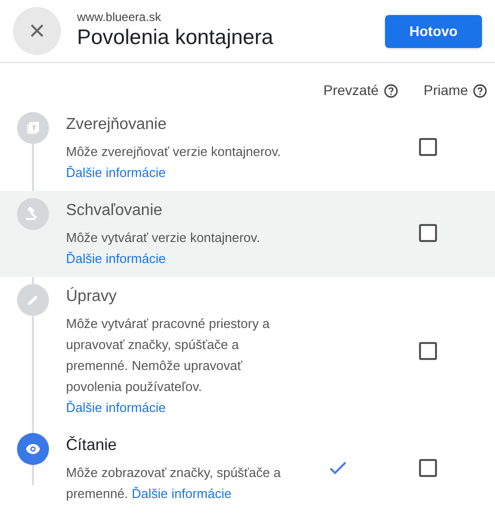 The image size is (495, 520). What do you see at coordinates (33, 449) in the screenshot?
I see `eye-icon` at bounding box center [33, 449].